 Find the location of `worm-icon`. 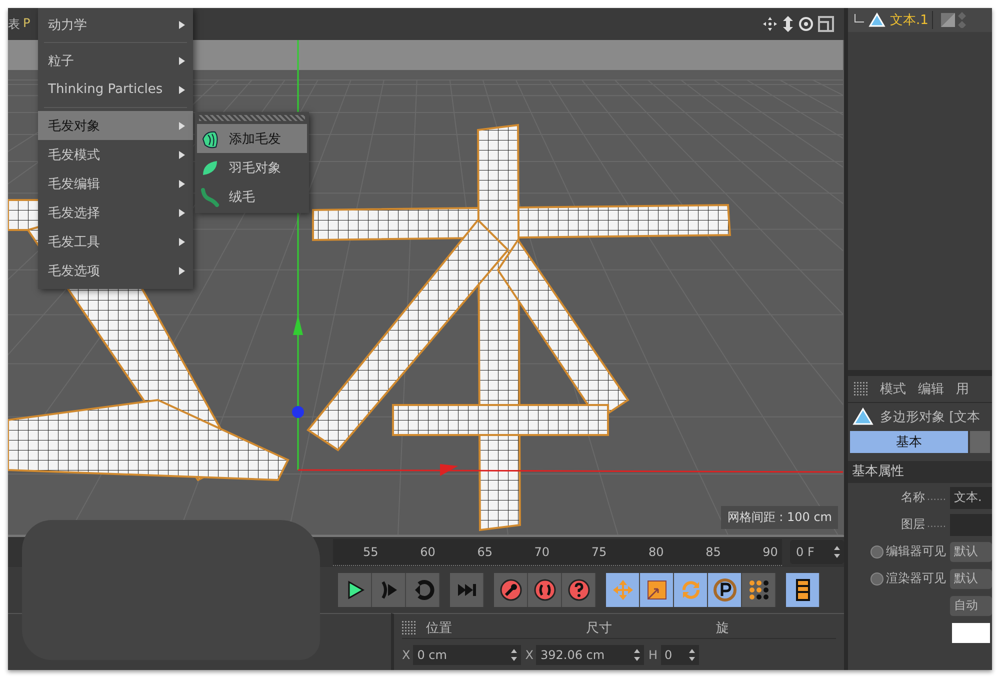

worm-icon is located at coordinates (210, 196).